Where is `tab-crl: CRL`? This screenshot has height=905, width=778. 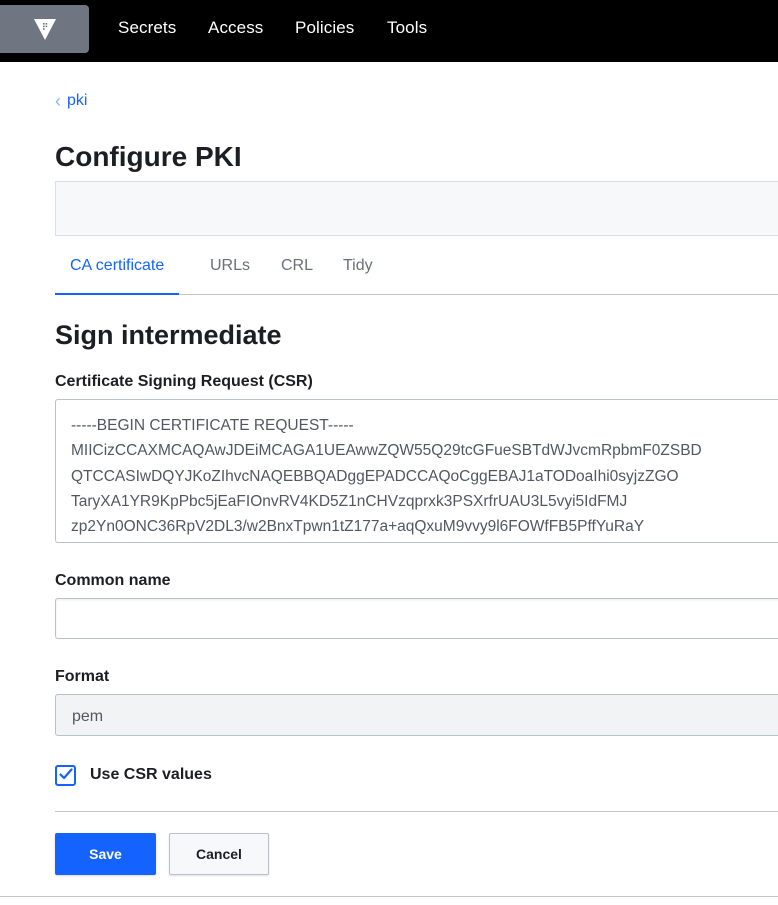
tab-crl: CRL is located at coordinates (297, 272).